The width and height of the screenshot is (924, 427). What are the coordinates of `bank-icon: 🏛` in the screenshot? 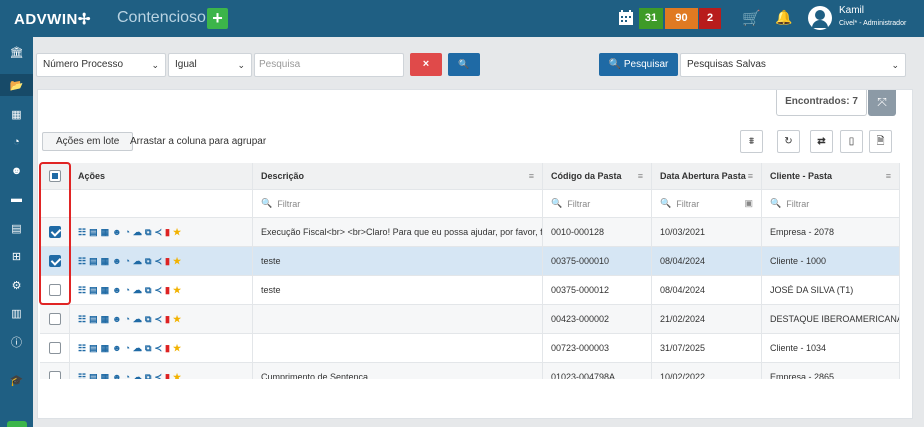 It's located at (16, 52).